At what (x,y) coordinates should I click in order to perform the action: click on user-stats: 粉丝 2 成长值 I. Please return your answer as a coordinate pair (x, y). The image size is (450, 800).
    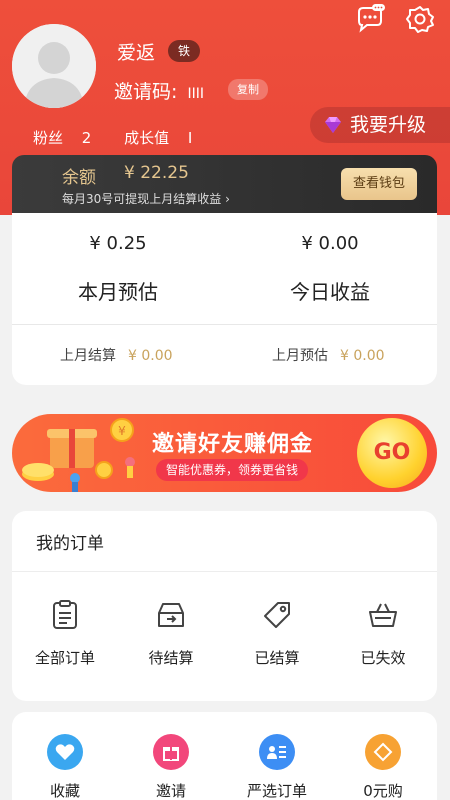
    Looking at the image, I should click on (126, 137).